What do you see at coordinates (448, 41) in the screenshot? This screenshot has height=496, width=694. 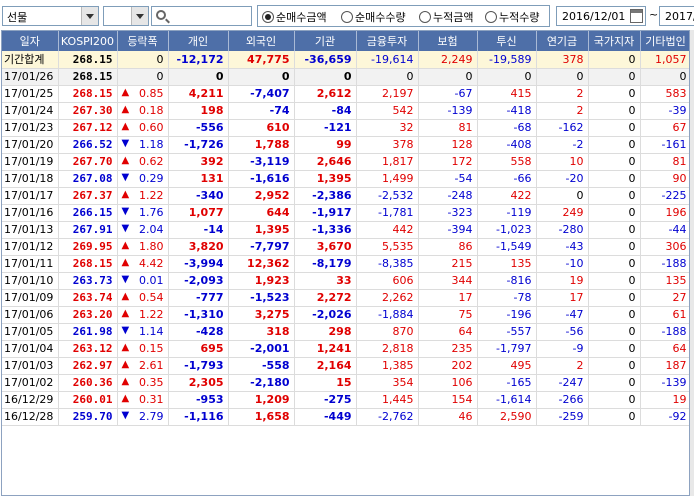 I see `column-header-insurance: 보험` at bounding box center [448, 41].